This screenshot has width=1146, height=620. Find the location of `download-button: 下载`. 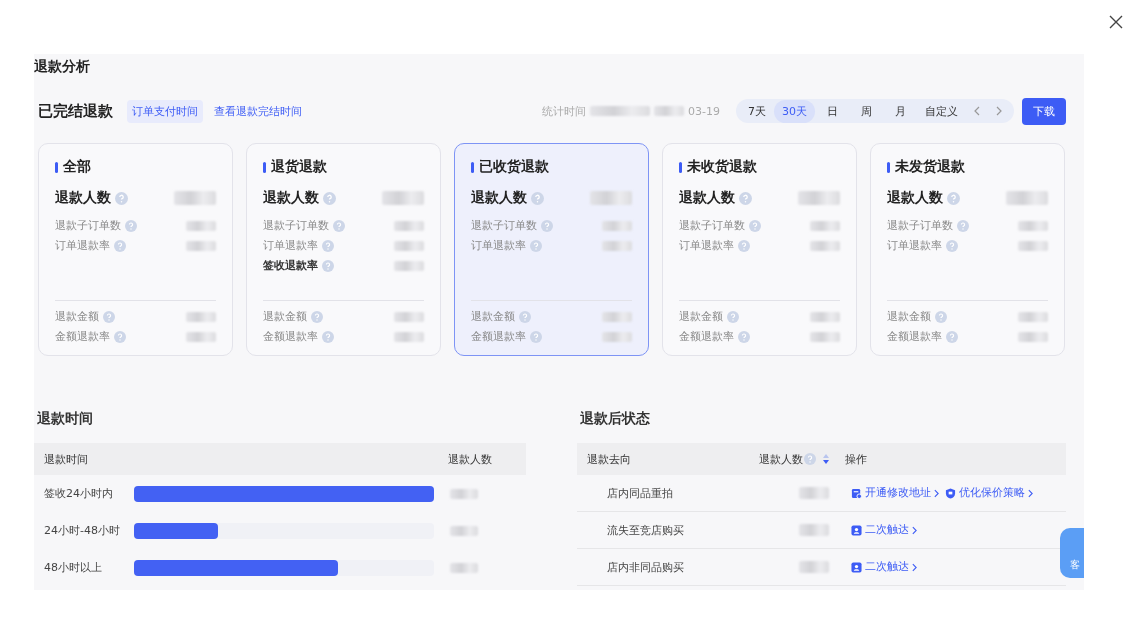

download-button: 下载 is located at coordinates (1044, 111).